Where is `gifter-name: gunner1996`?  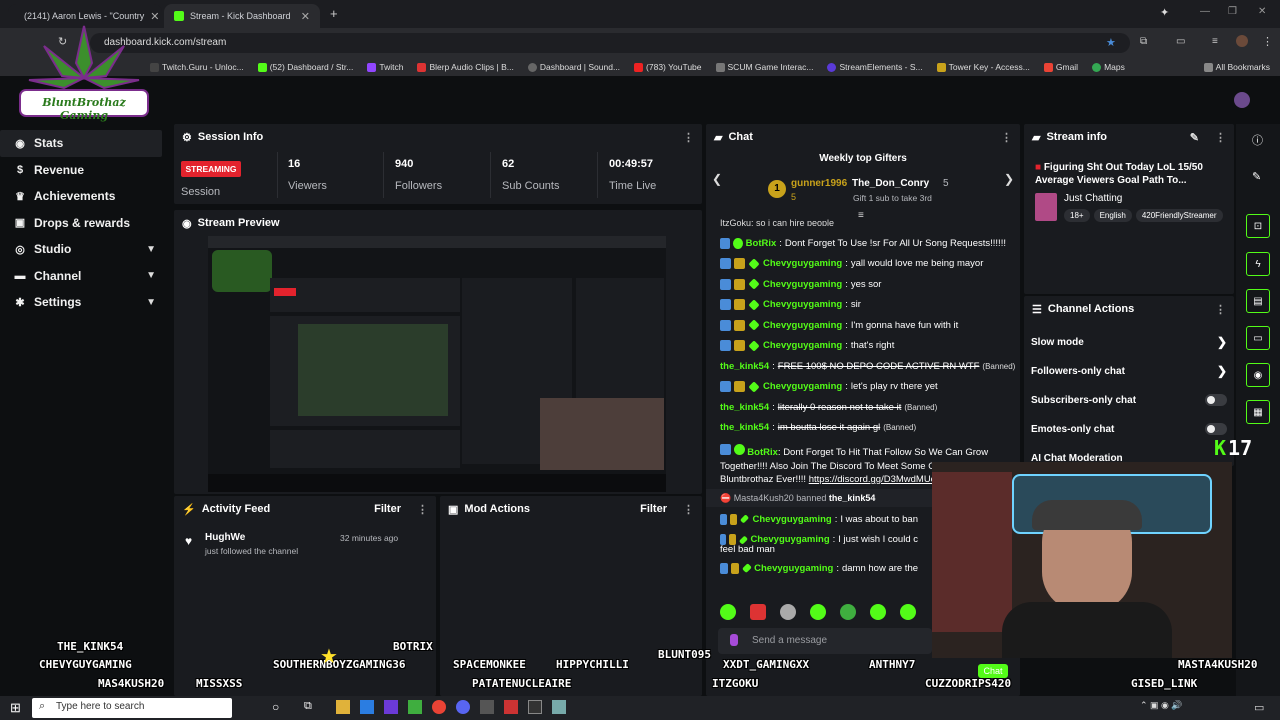
gifter-name: gunner1996 is located at coordinates (819, 183).